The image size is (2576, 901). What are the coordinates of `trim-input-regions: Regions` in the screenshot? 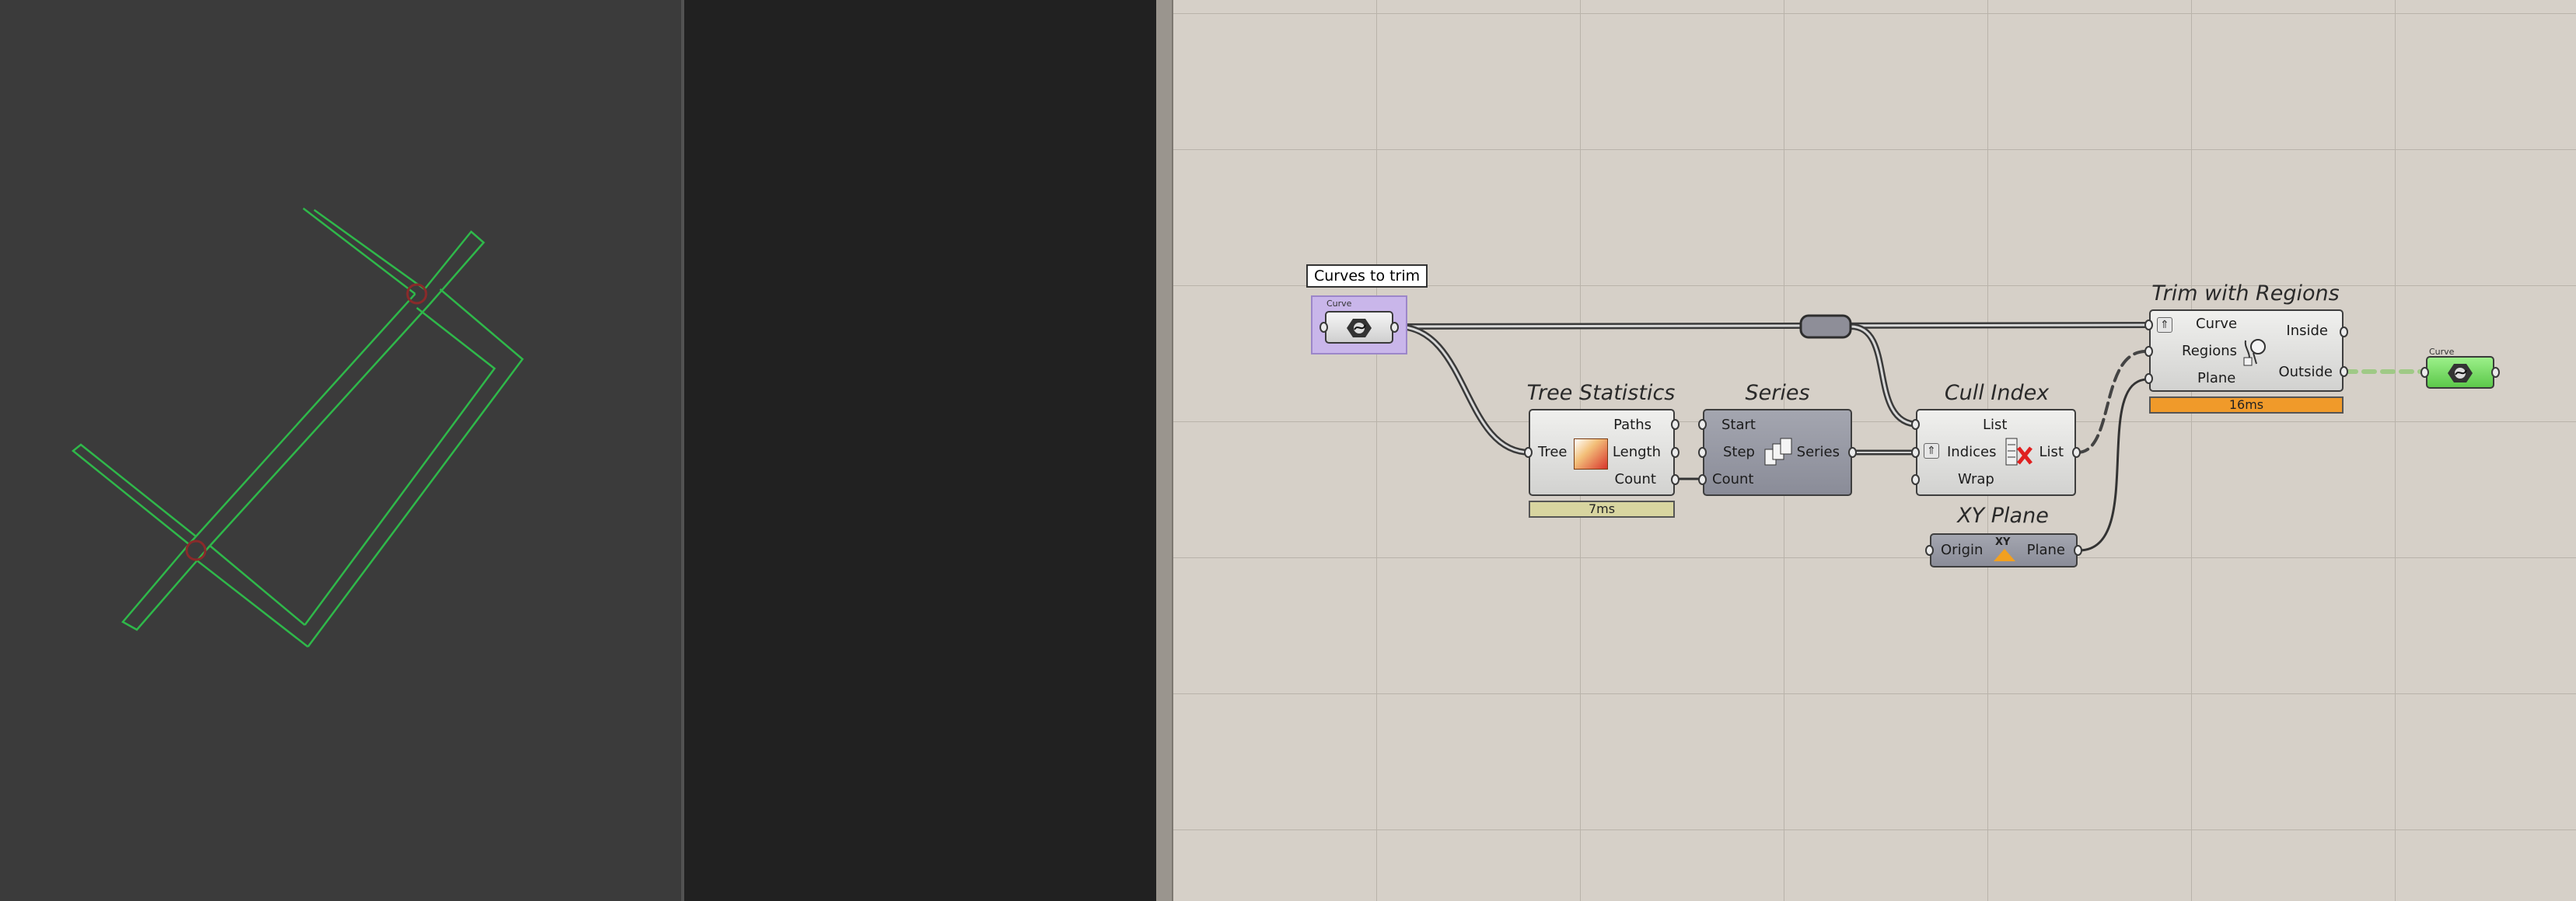 It's located at (2209, 351).